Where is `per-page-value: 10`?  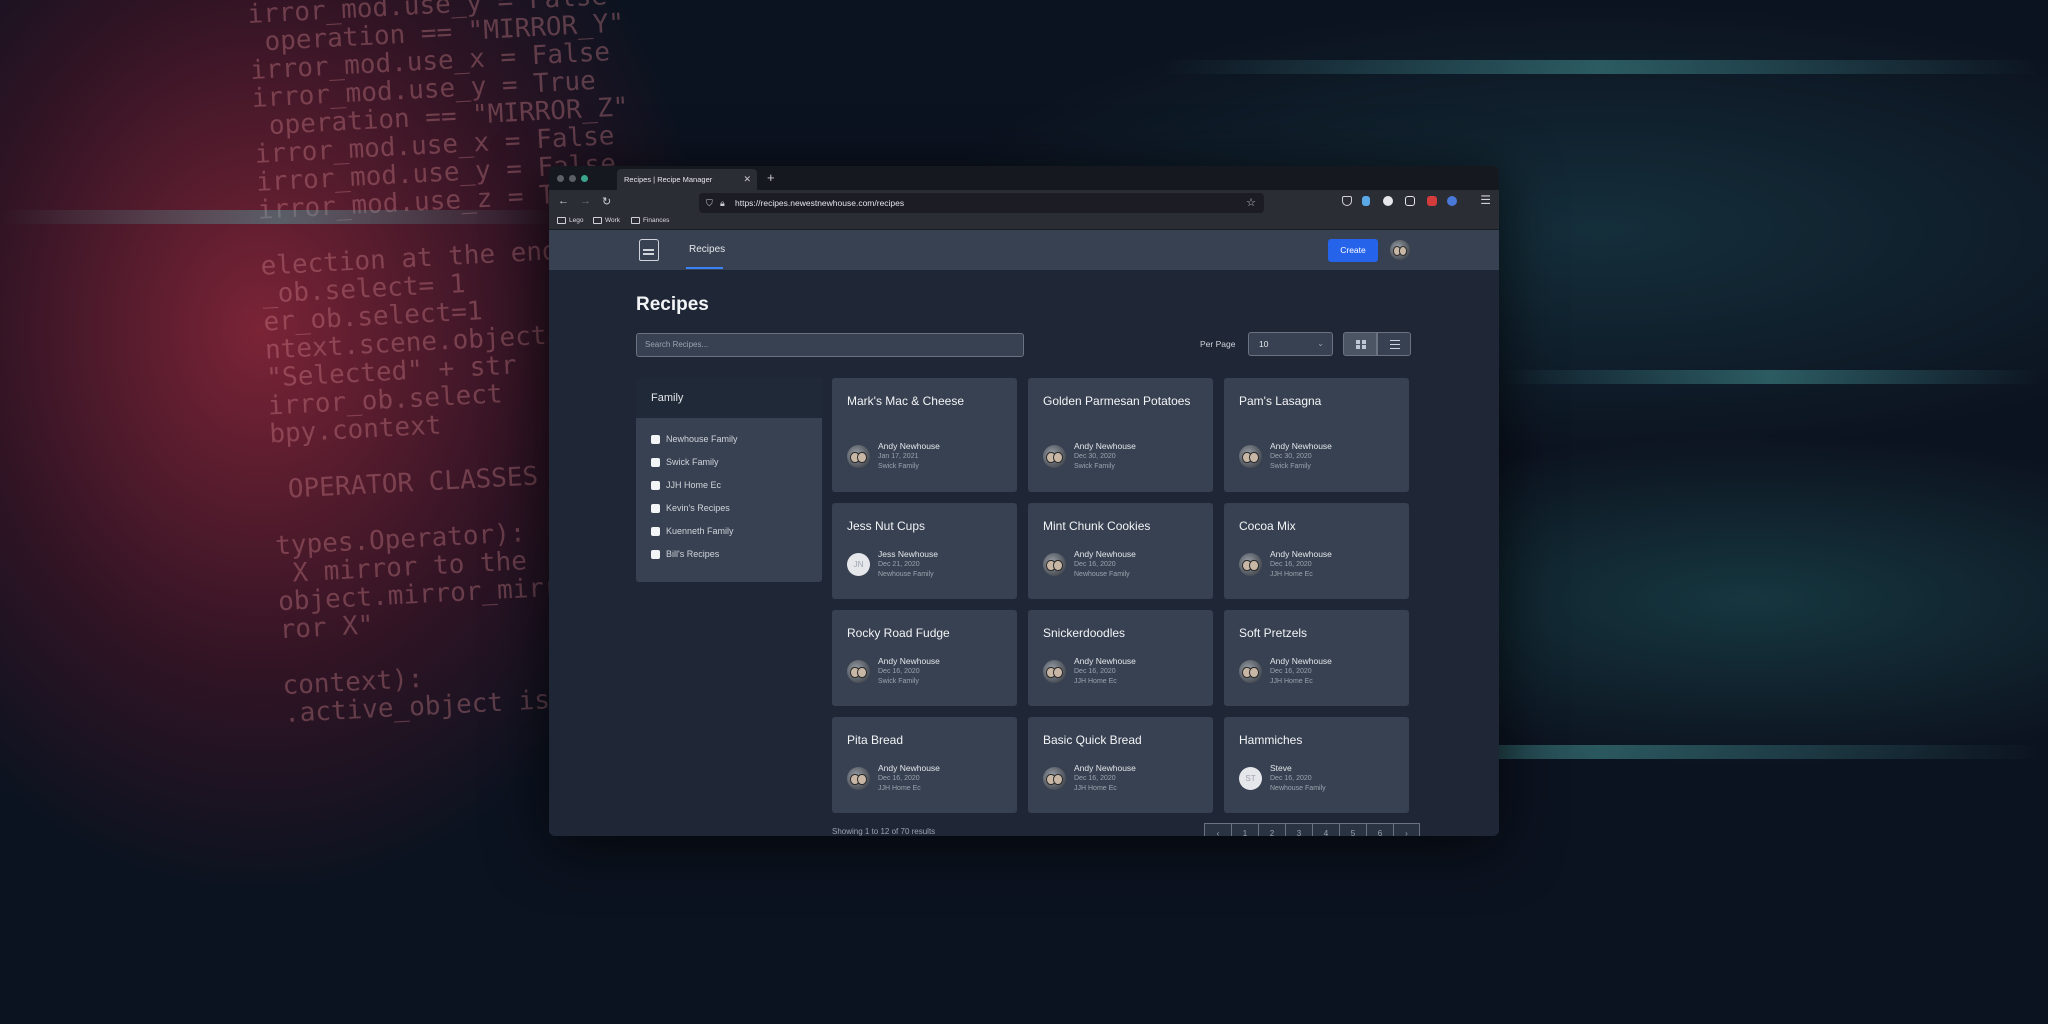
per-page-value: 10 is located at coordinates (1264, 344).